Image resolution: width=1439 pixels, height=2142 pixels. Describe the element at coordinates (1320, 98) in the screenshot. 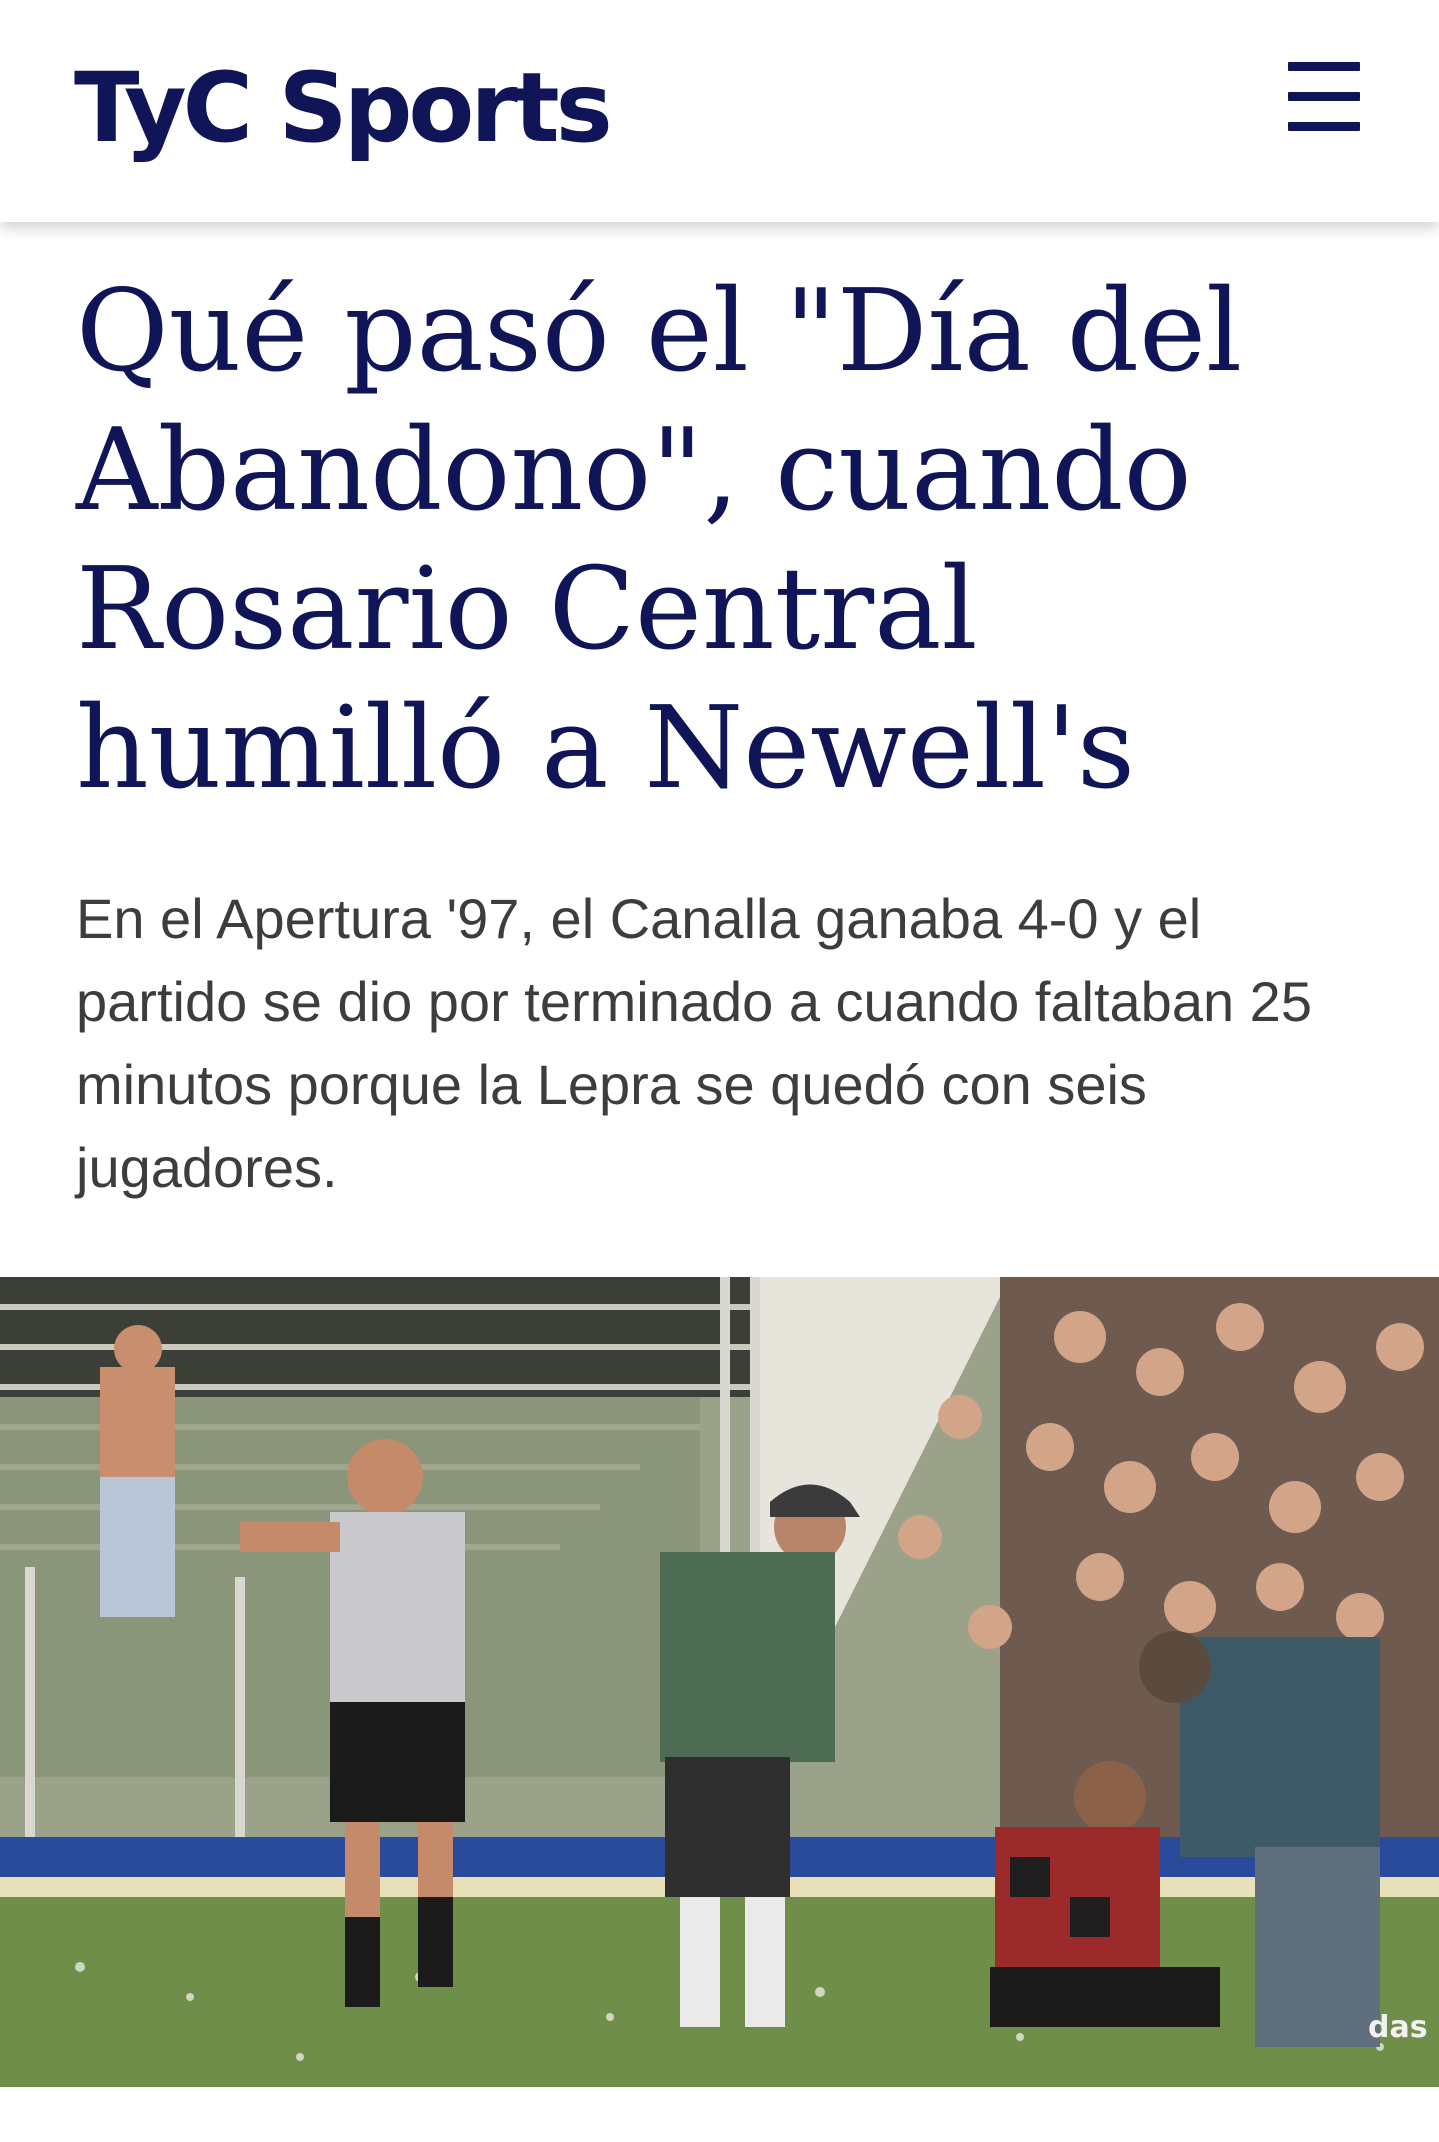

I see `menu-button` at that location.